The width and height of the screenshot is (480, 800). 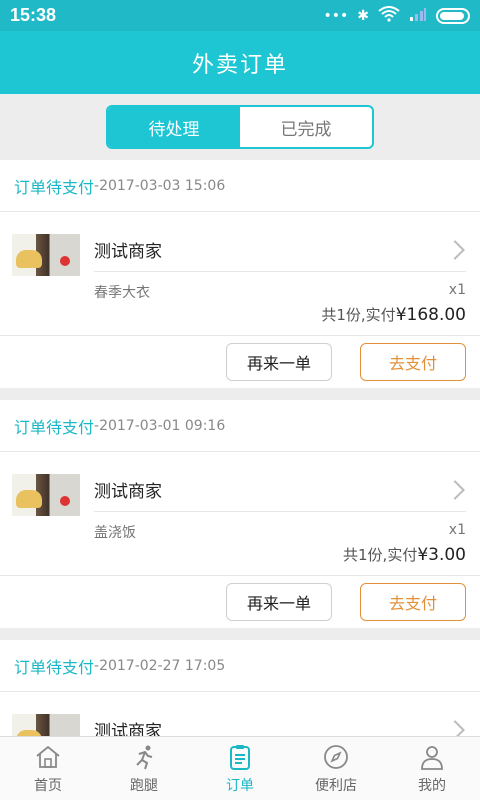 What do you see at coordinates (240, 757) in the screenshot?
I see `order-icon` at bounding box center [240, 757].